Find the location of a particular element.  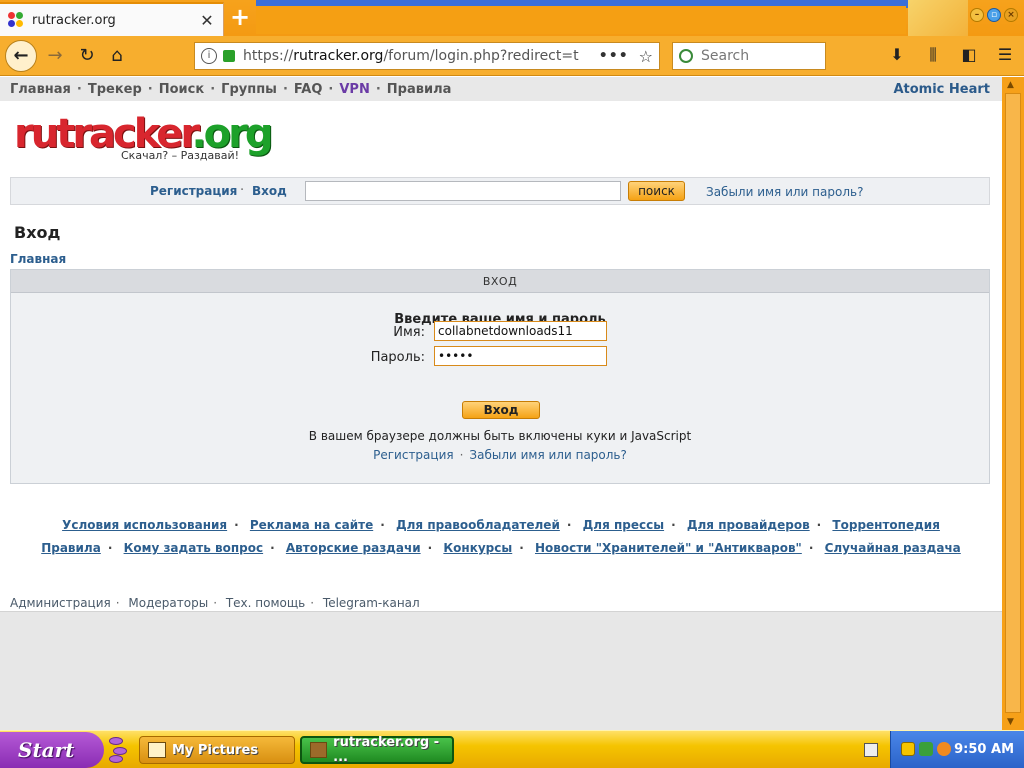

back-icon: ← is located at coordinates (21, 56).